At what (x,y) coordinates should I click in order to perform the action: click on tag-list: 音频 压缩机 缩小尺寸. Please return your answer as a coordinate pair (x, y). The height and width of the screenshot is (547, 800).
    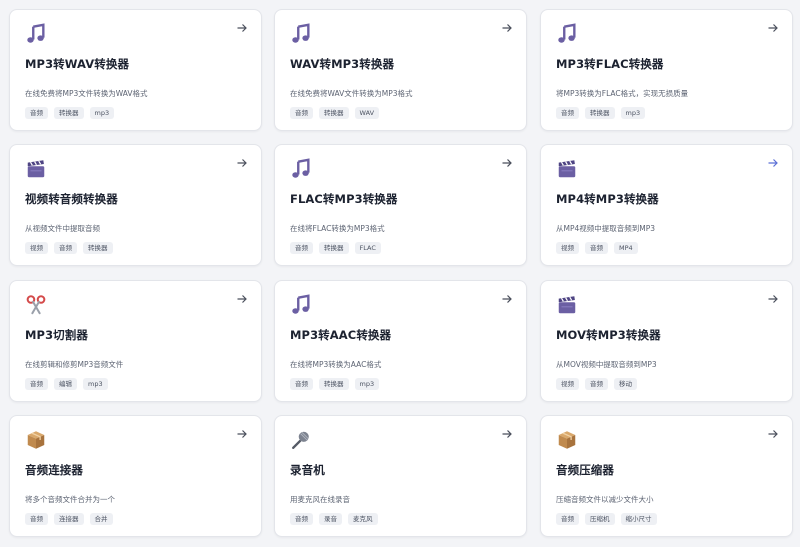
    Looking at the image, I should click on (606, 519).